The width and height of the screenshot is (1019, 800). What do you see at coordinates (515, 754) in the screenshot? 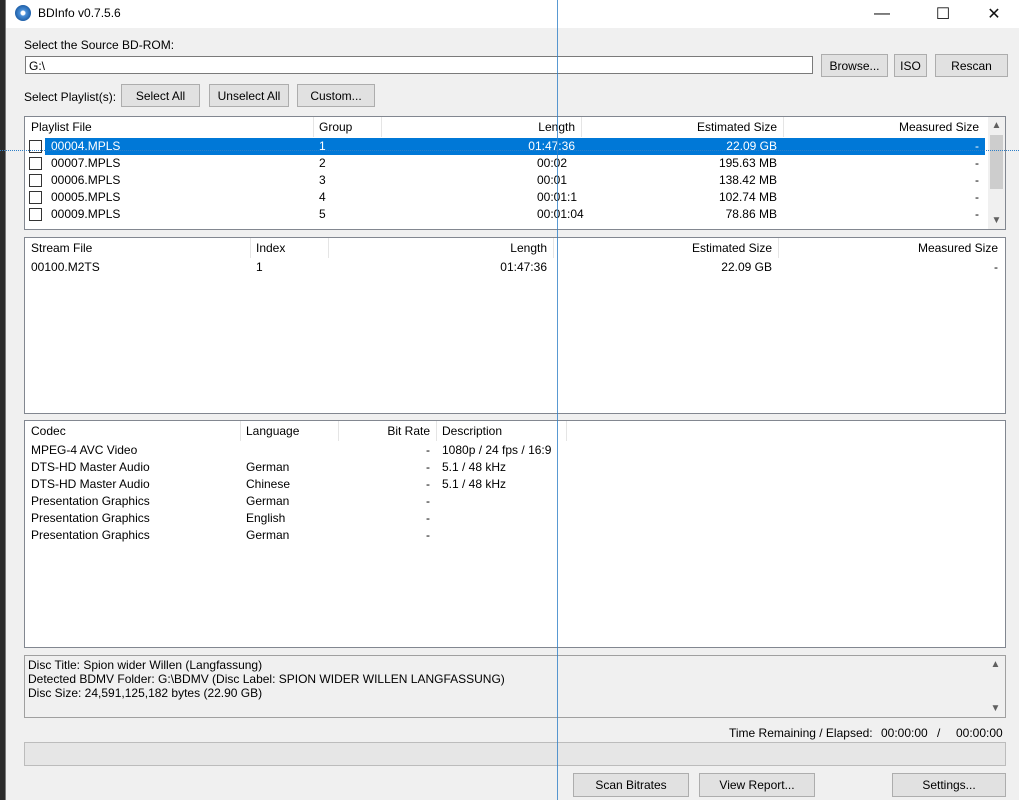
I see `scan-progress-bar` at bounding box center [515, 754].